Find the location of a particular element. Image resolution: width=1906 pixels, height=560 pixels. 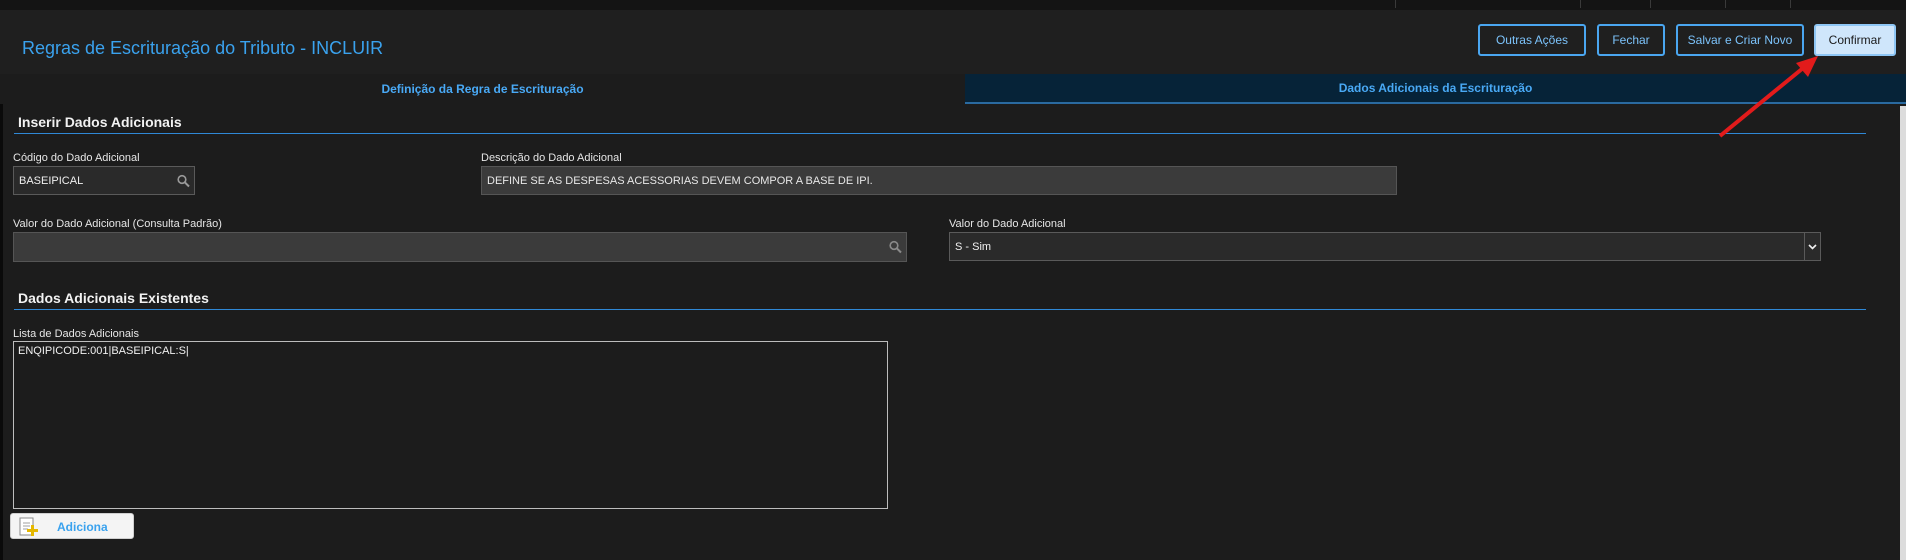

codigo-value: BASEIPICAL is located at coordinates (51, 180).